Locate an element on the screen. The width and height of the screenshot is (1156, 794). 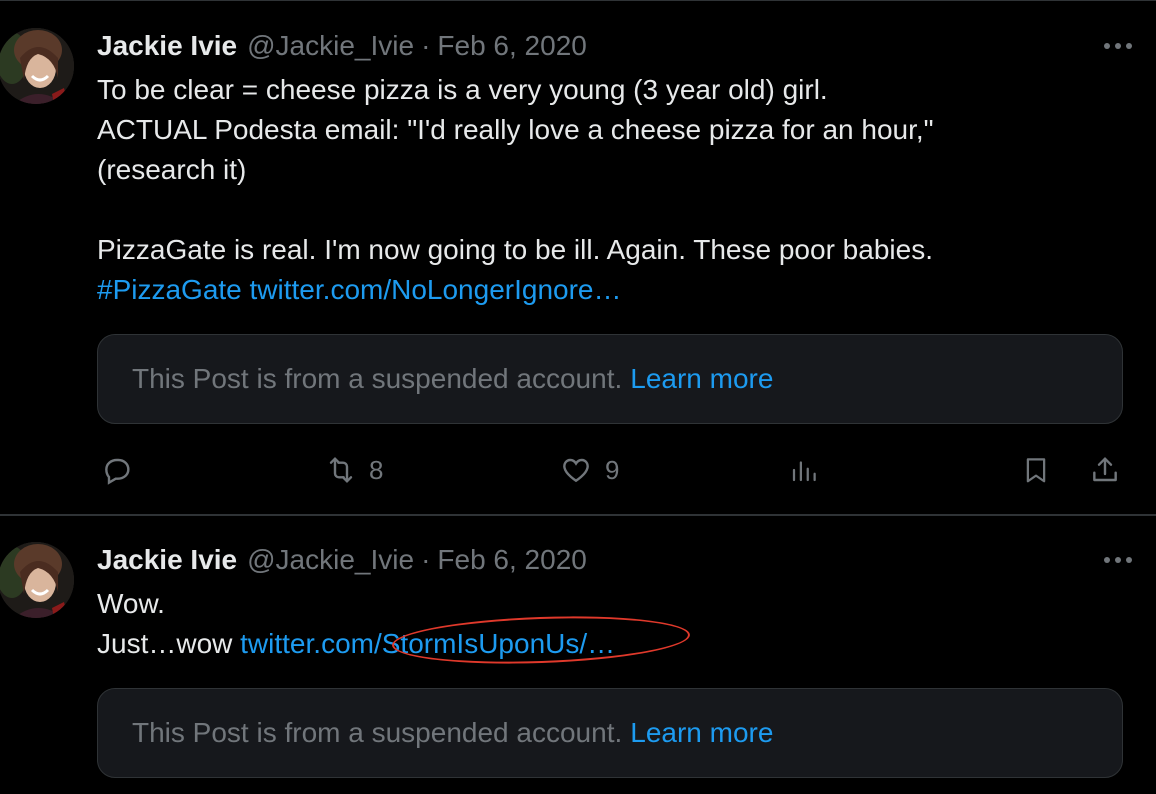
tweet-actions: 8 9 is located at coordinates (612, 470).